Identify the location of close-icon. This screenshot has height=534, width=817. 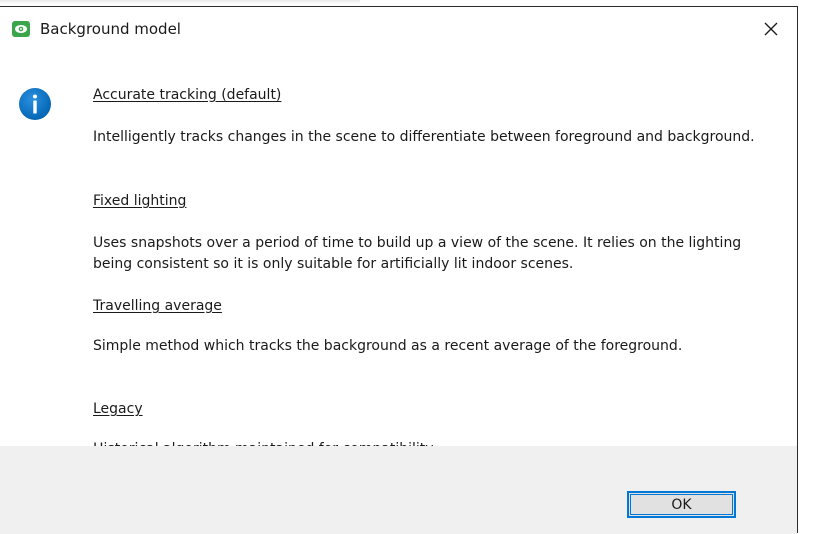
(771, 29).